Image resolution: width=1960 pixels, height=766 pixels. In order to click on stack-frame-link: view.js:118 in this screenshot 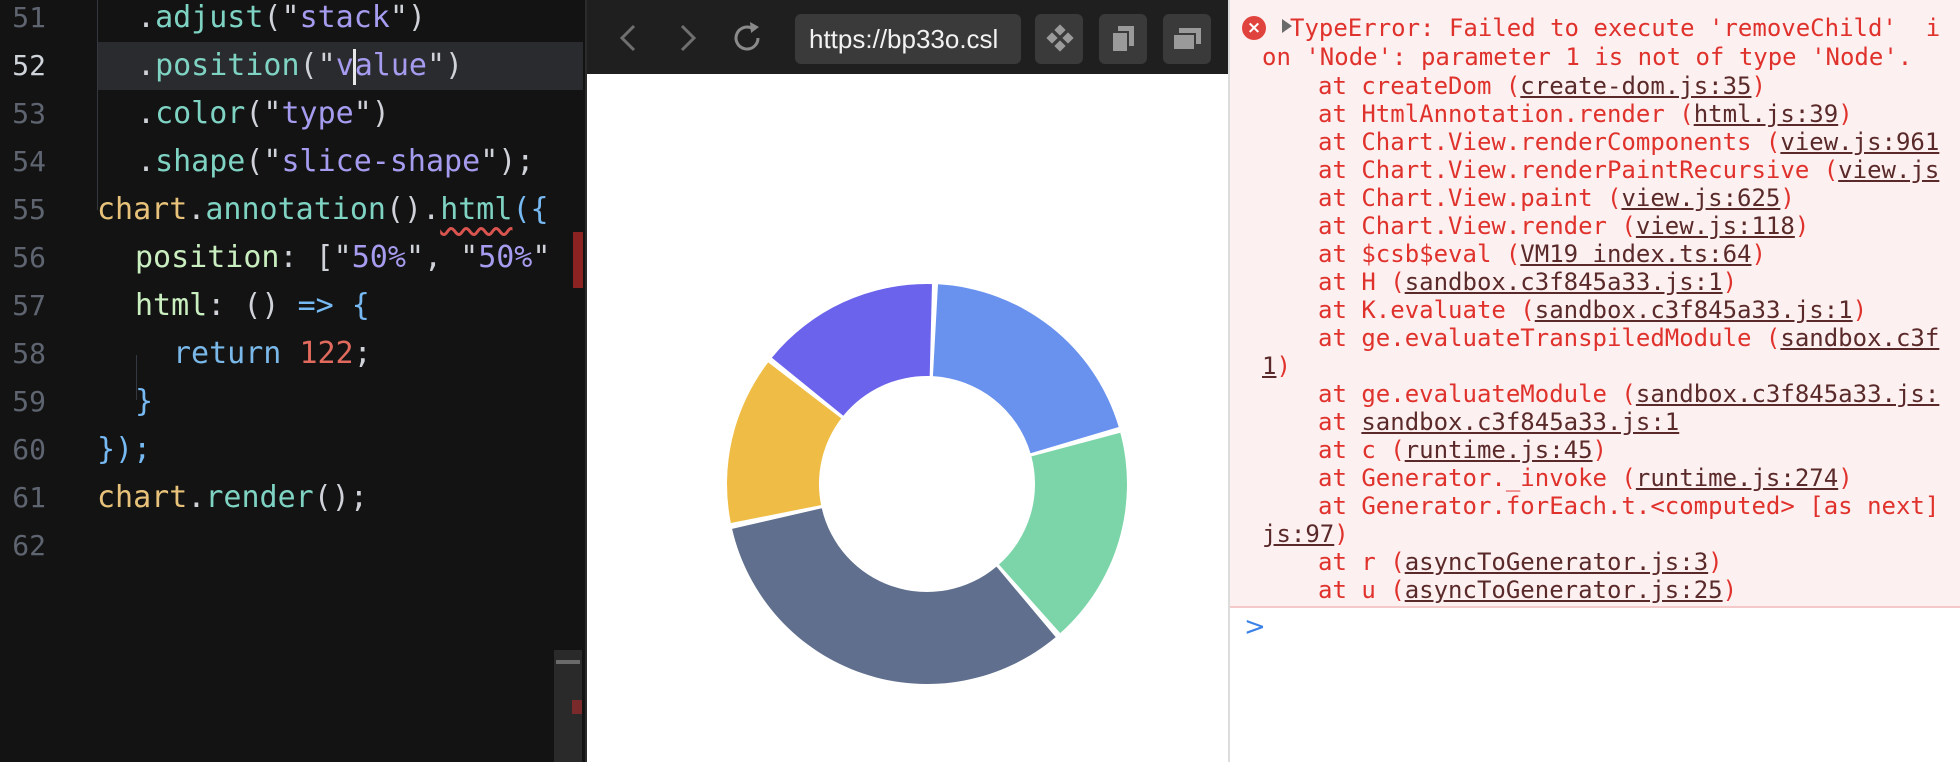, I will do `click(1715, 226)`.